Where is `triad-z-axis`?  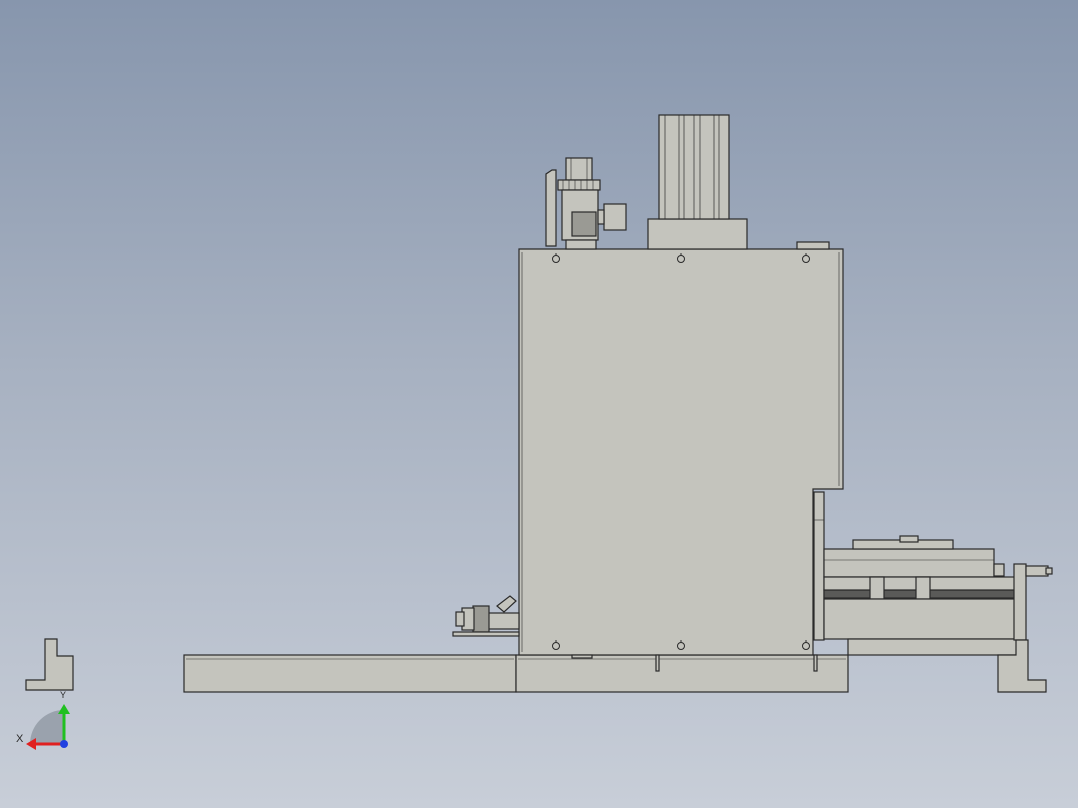 triad-z-axis is located at coordinates (64, 744).